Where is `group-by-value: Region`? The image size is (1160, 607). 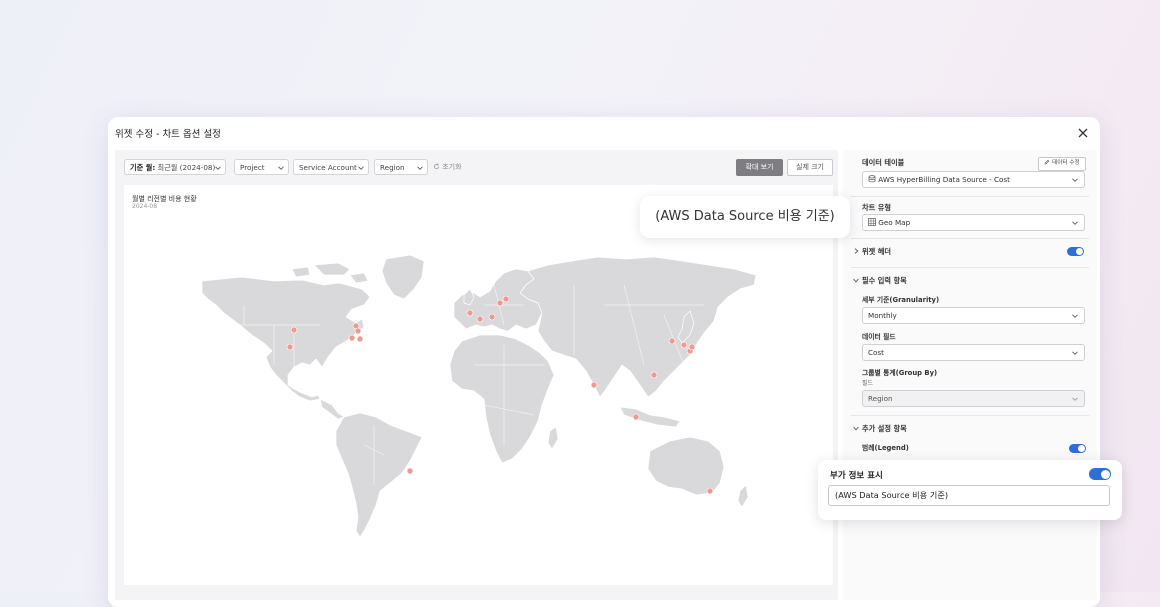
group-by-value: Region is located at coordinates (880, 398).